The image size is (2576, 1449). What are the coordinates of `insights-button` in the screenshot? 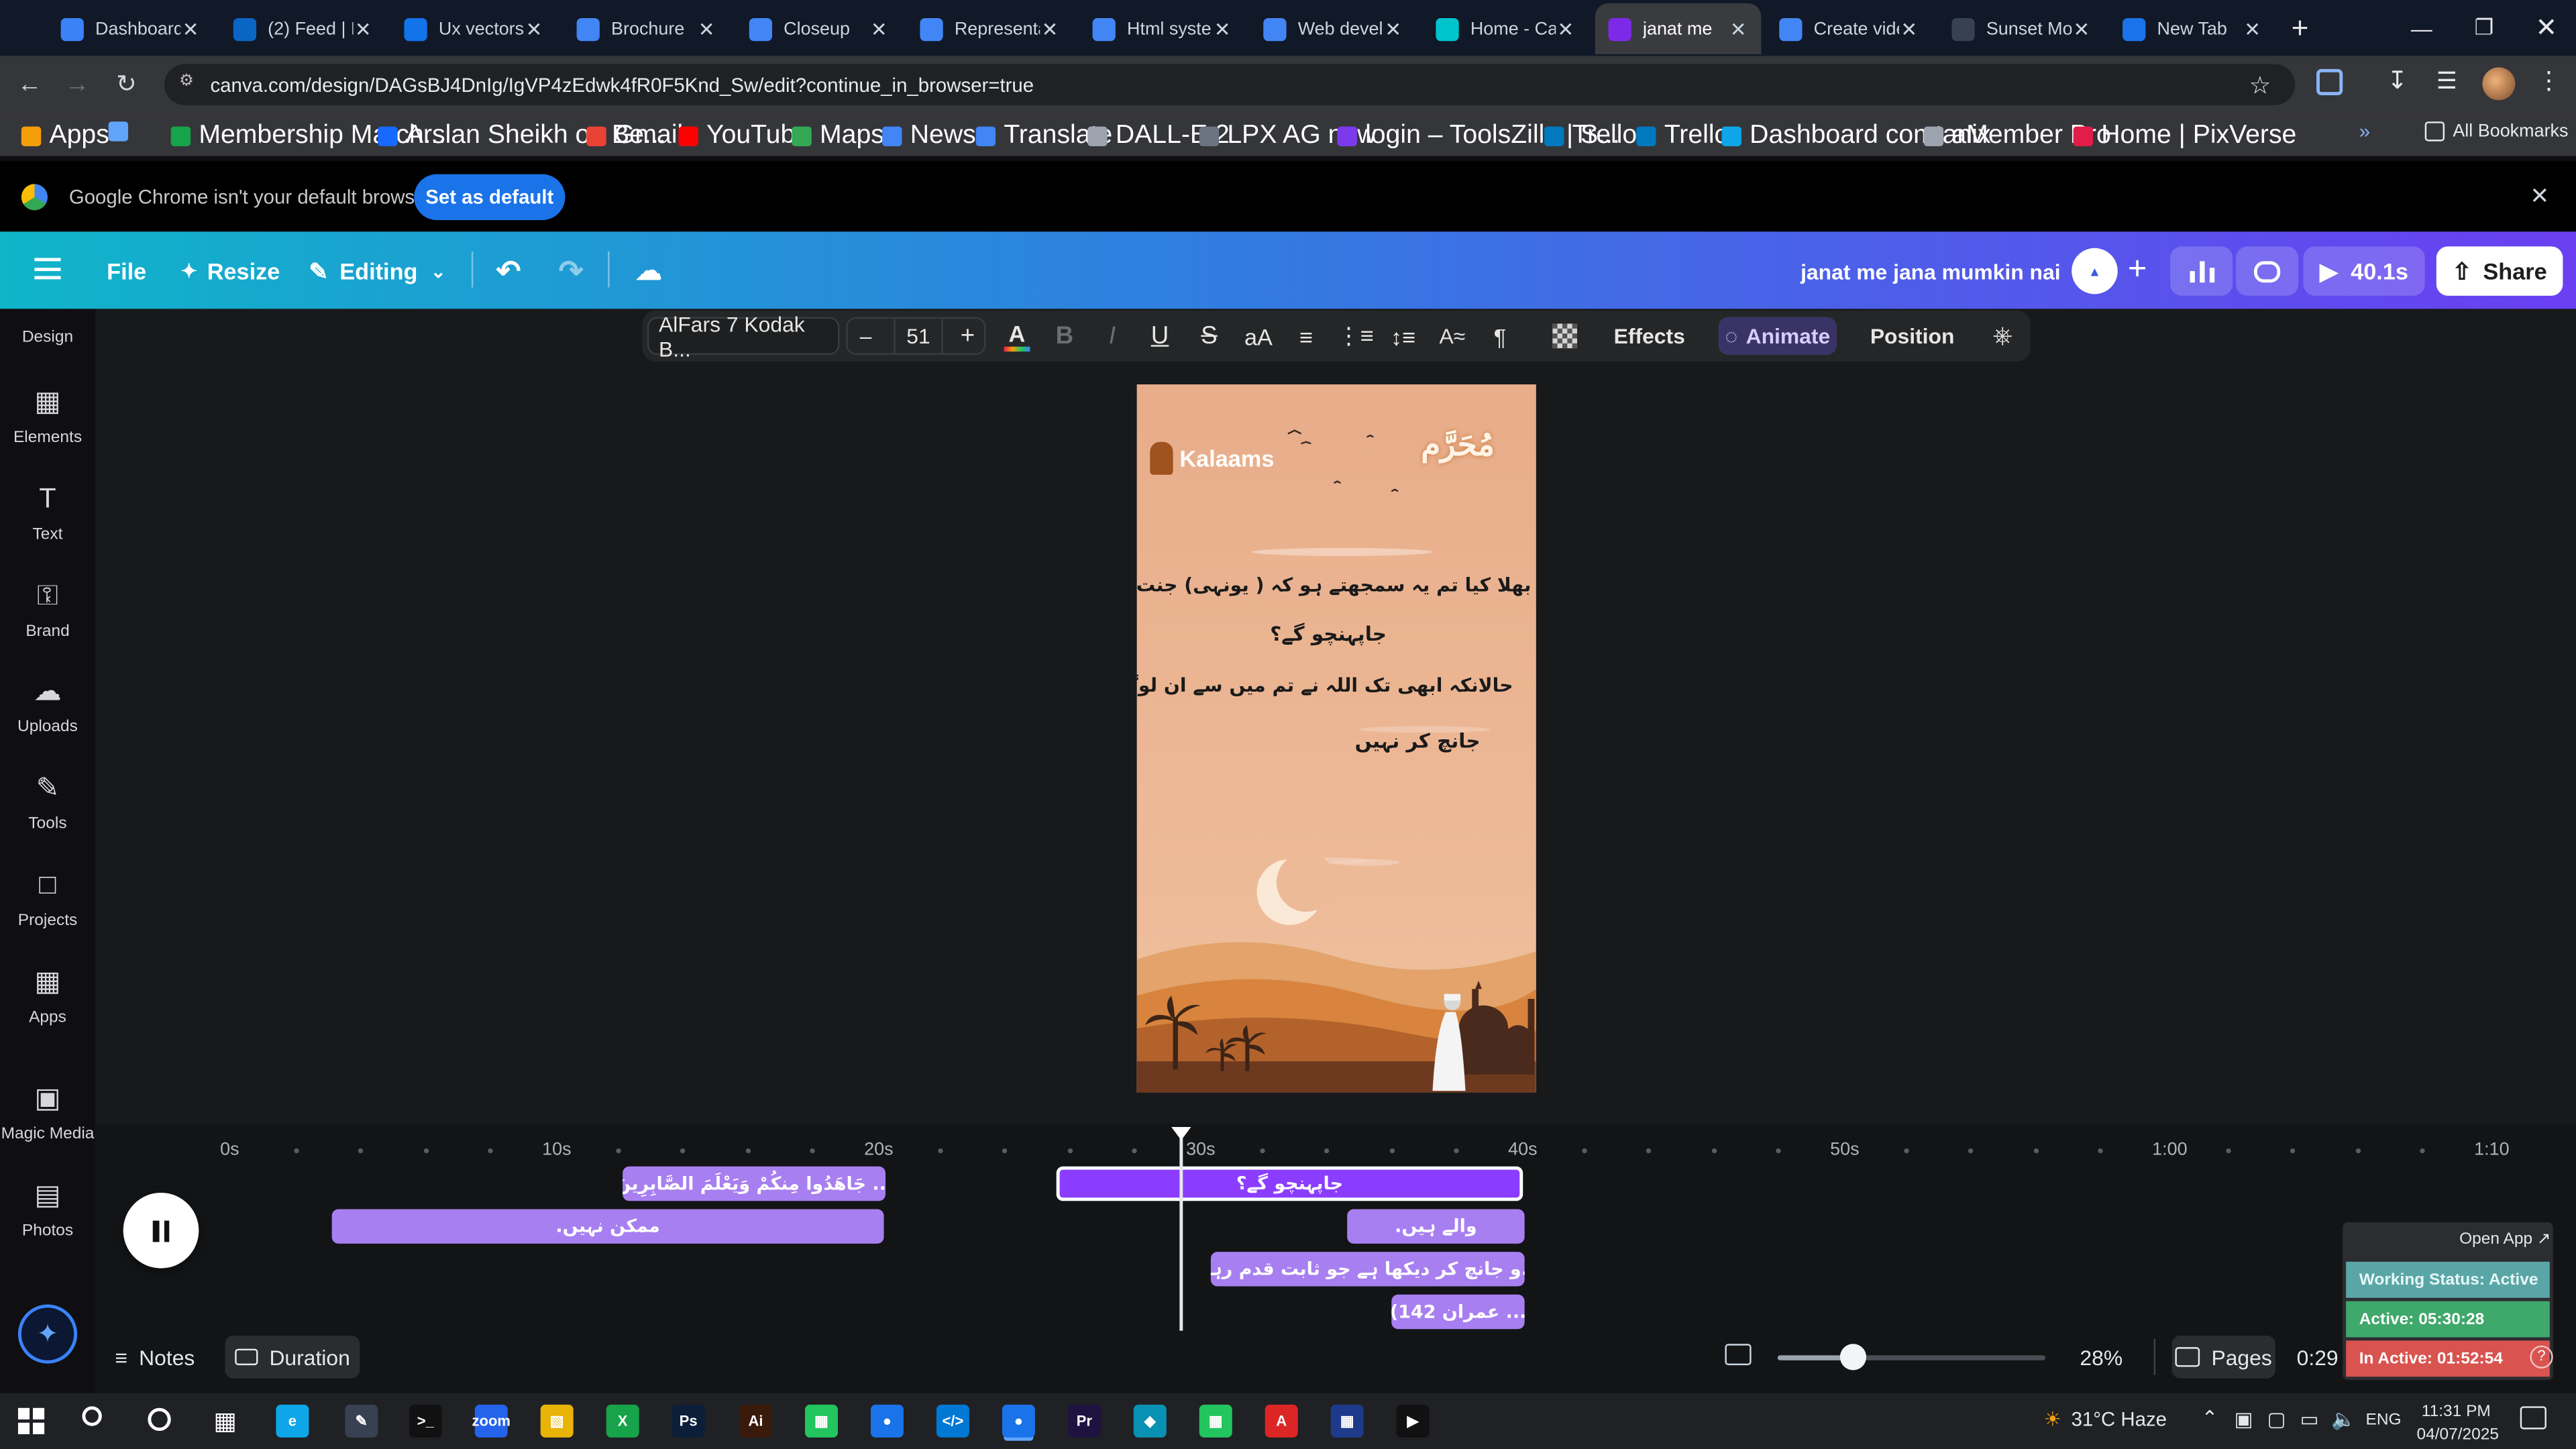 It's located at (2201, 271).